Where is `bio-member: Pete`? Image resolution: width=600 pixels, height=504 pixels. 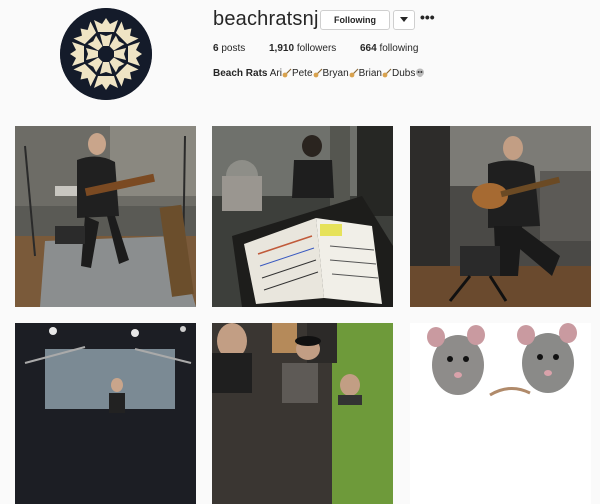 bio-member: Pete is located at coordinates (302, 73).